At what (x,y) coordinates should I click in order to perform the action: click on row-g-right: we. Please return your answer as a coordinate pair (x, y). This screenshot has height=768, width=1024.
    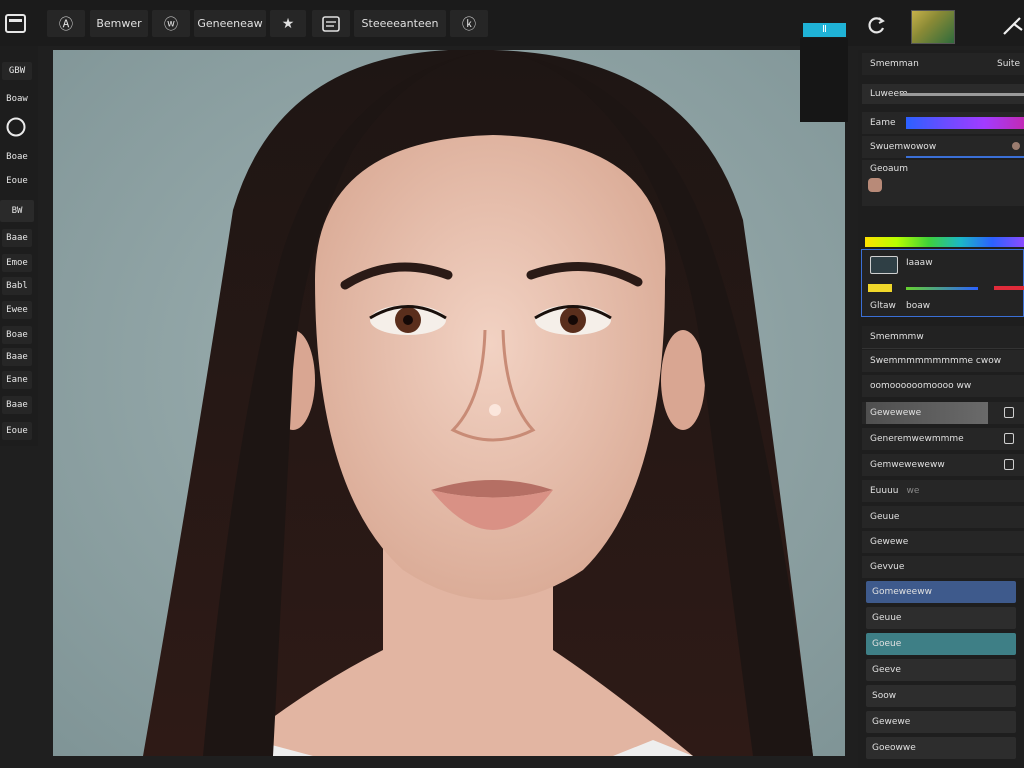
    Looking at the image, I should click on (913, 491).